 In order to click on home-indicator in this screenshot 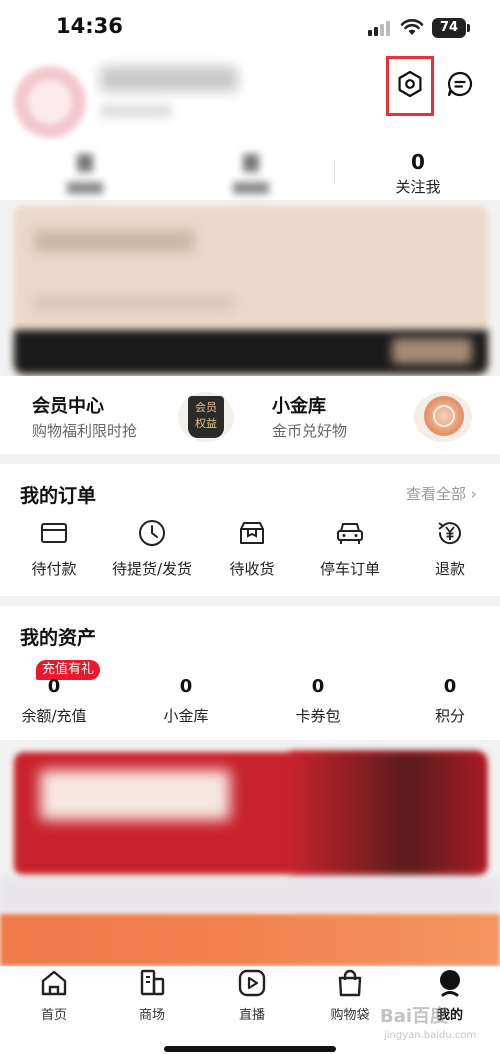, I will do `click(250, 1049)`.